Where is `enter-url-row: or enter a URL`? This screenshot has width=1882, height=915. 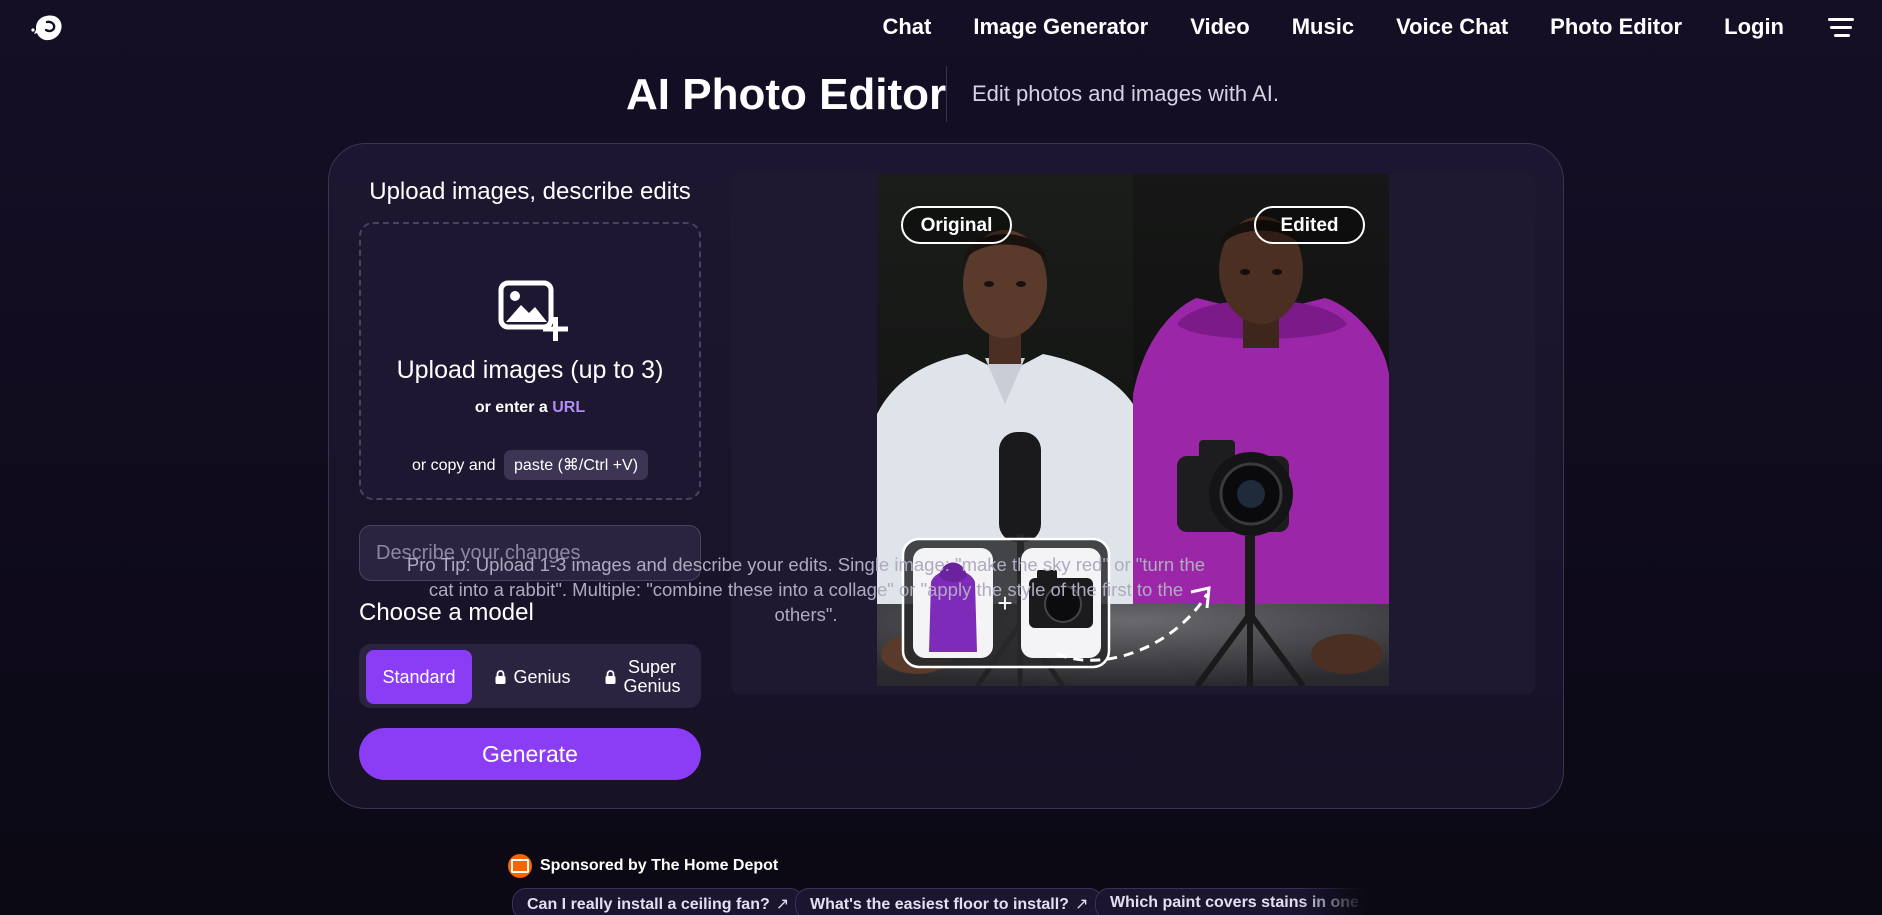 enter-url-row: or enter a URL is located at coordinates (530, 408).